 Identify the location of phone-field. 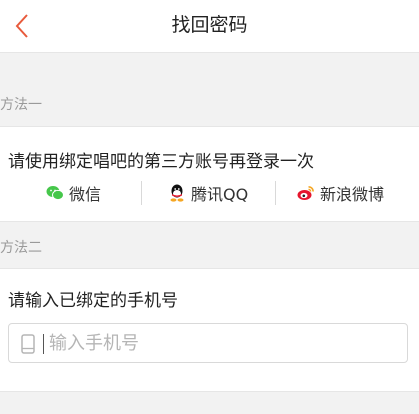
(208, 343).